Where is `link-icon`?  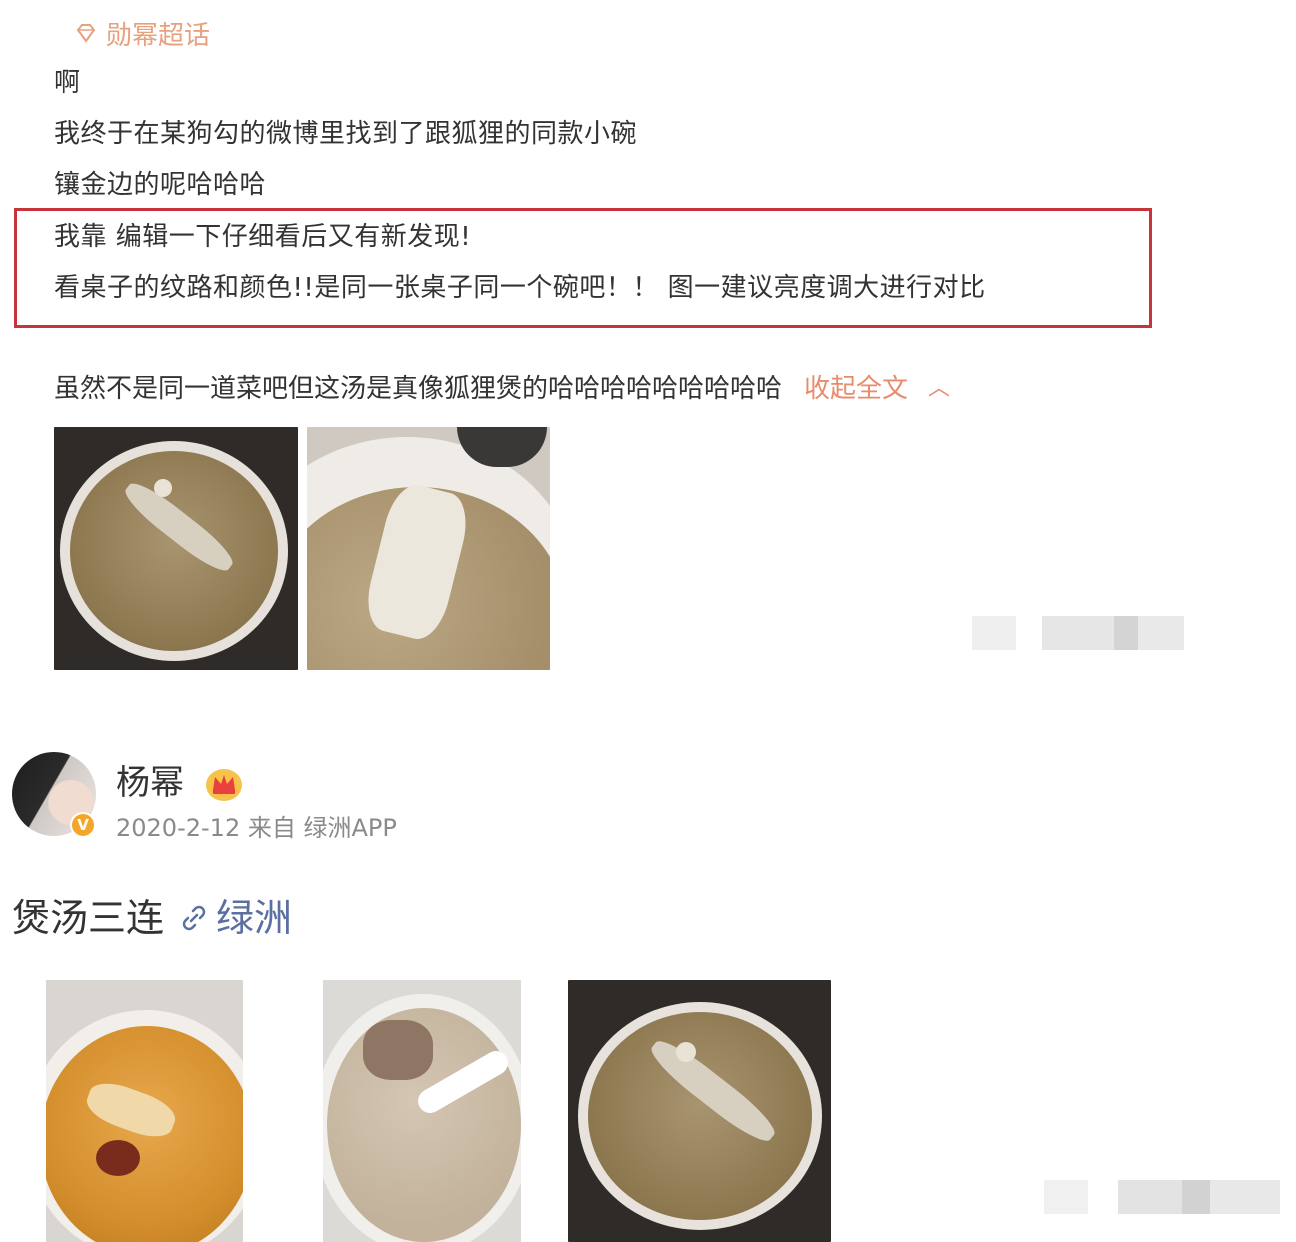
link-icon is located at coordinates (194, 918).